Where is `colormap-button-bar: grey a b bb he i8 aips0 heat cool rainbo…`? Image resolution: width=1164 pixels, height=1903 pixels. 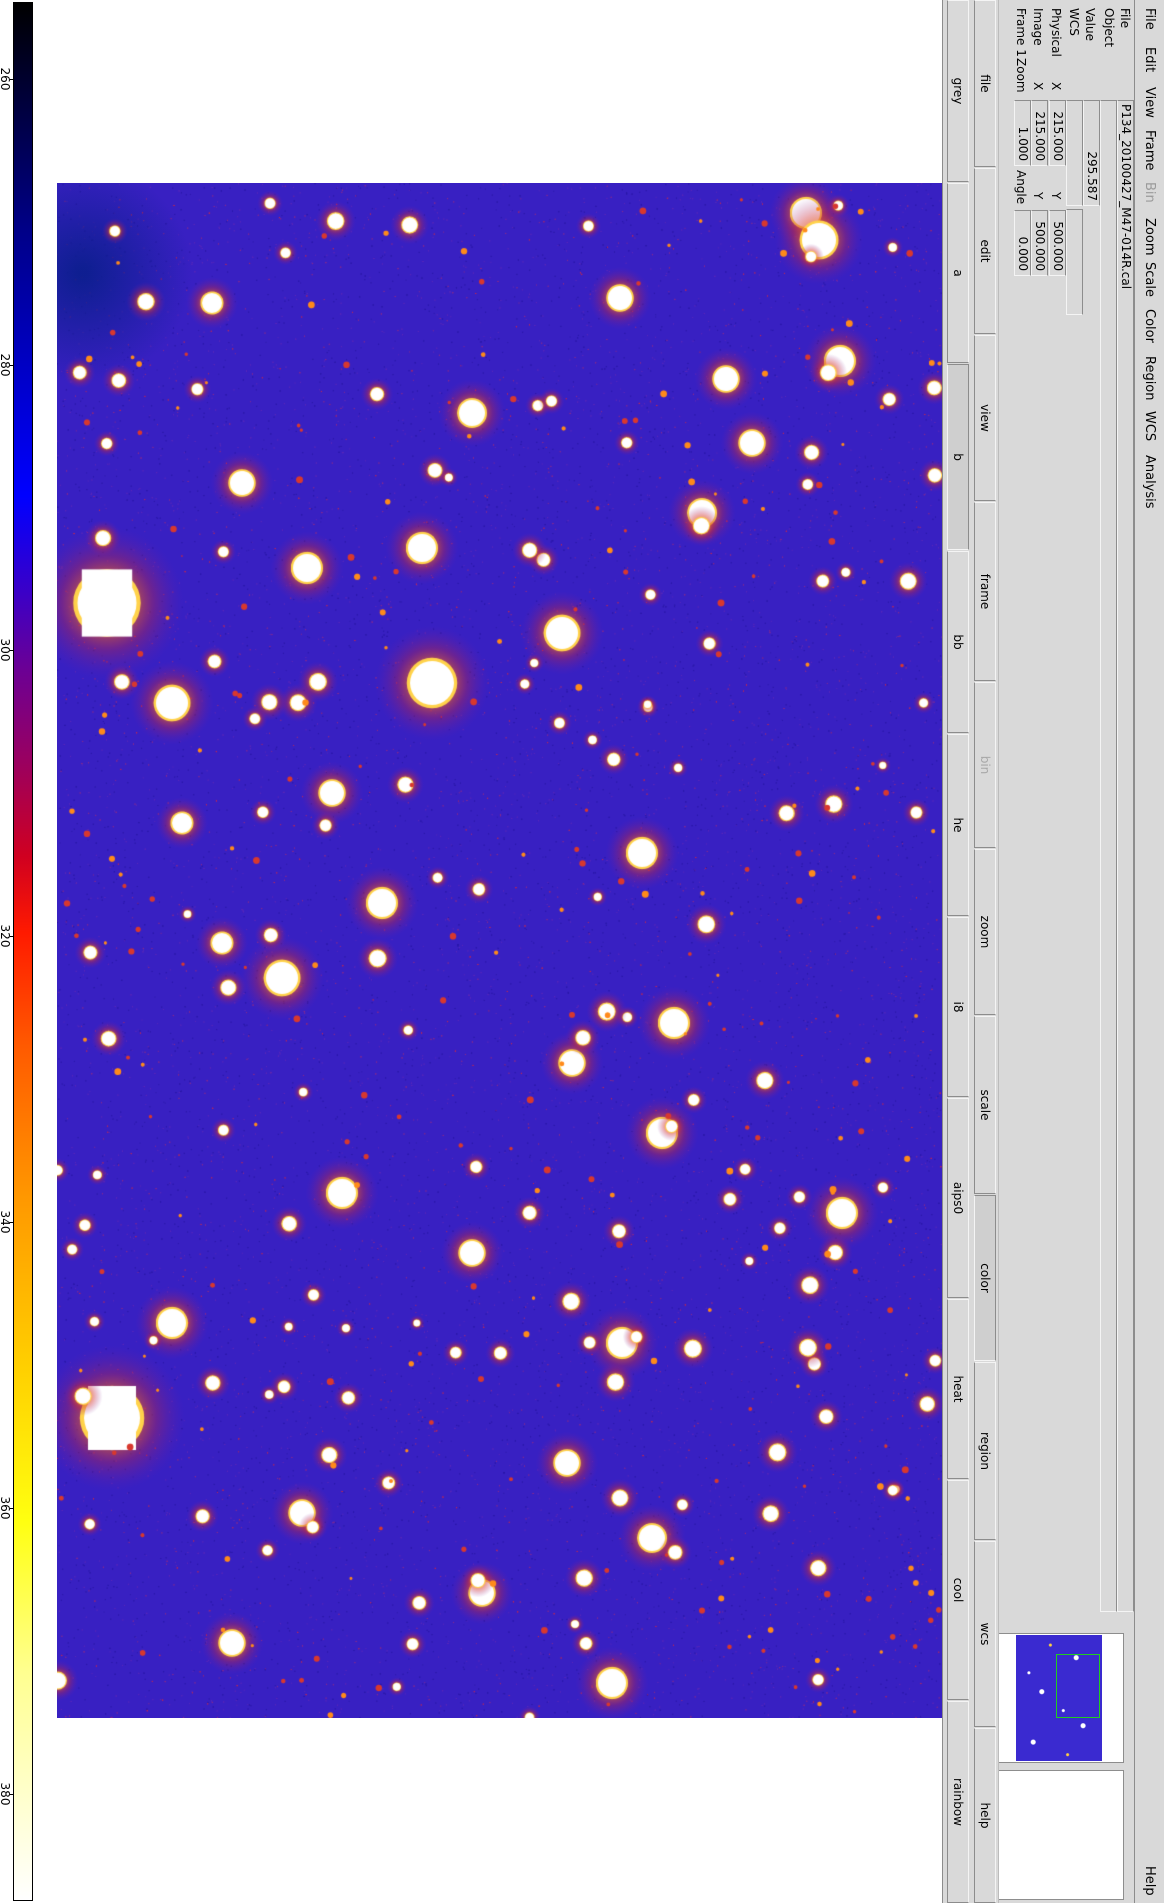
colormap-button-bar: grey a b bb he i8 aips0 heat cool rainbo… is located at coordinates (956, 951).